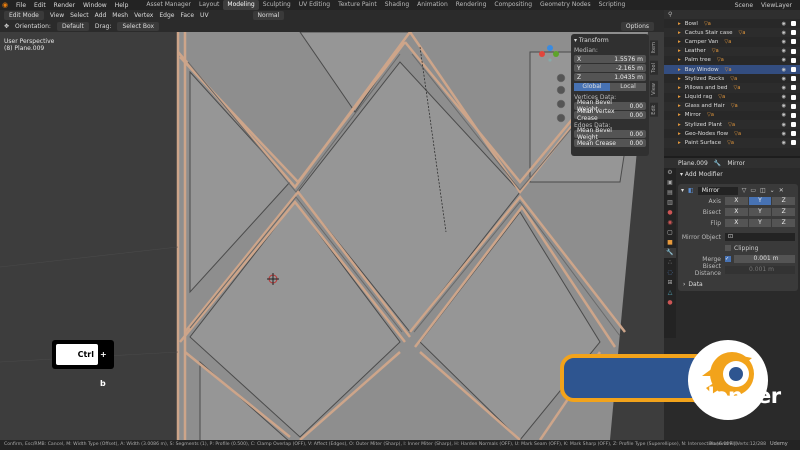 The height and width of the screenshot is (450, 800). What do you see at coordinates (732, 69) in the screenshot?
I see `outliner-item: ▸ Bay Window ▽a ◉` at bounding box center [732, 69].